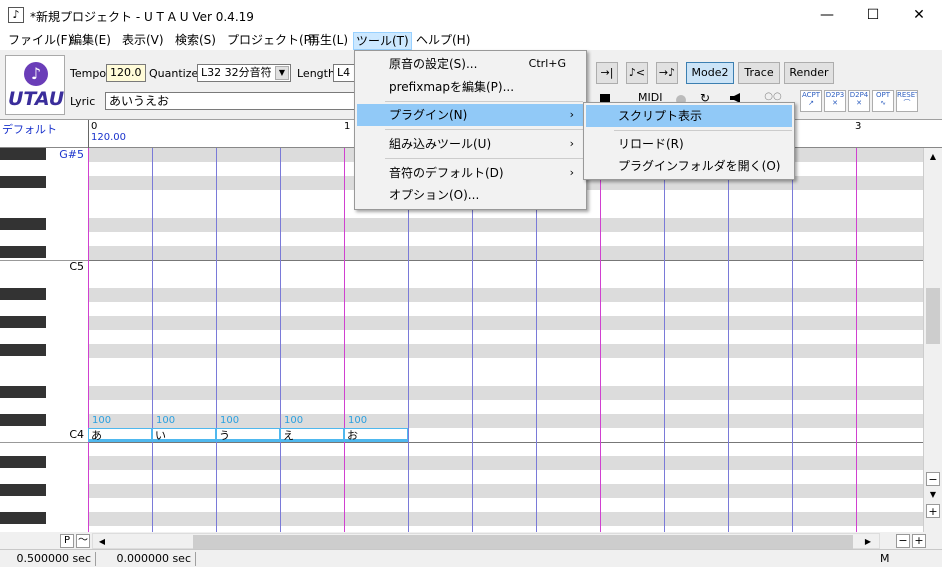 The height and width of the screenshot is (567, 942). What do you see at coordinates (689, 116) in the screenshot?
I see `submenu-item-script-view: スクリプト表示` at bounding box center [689, 116].